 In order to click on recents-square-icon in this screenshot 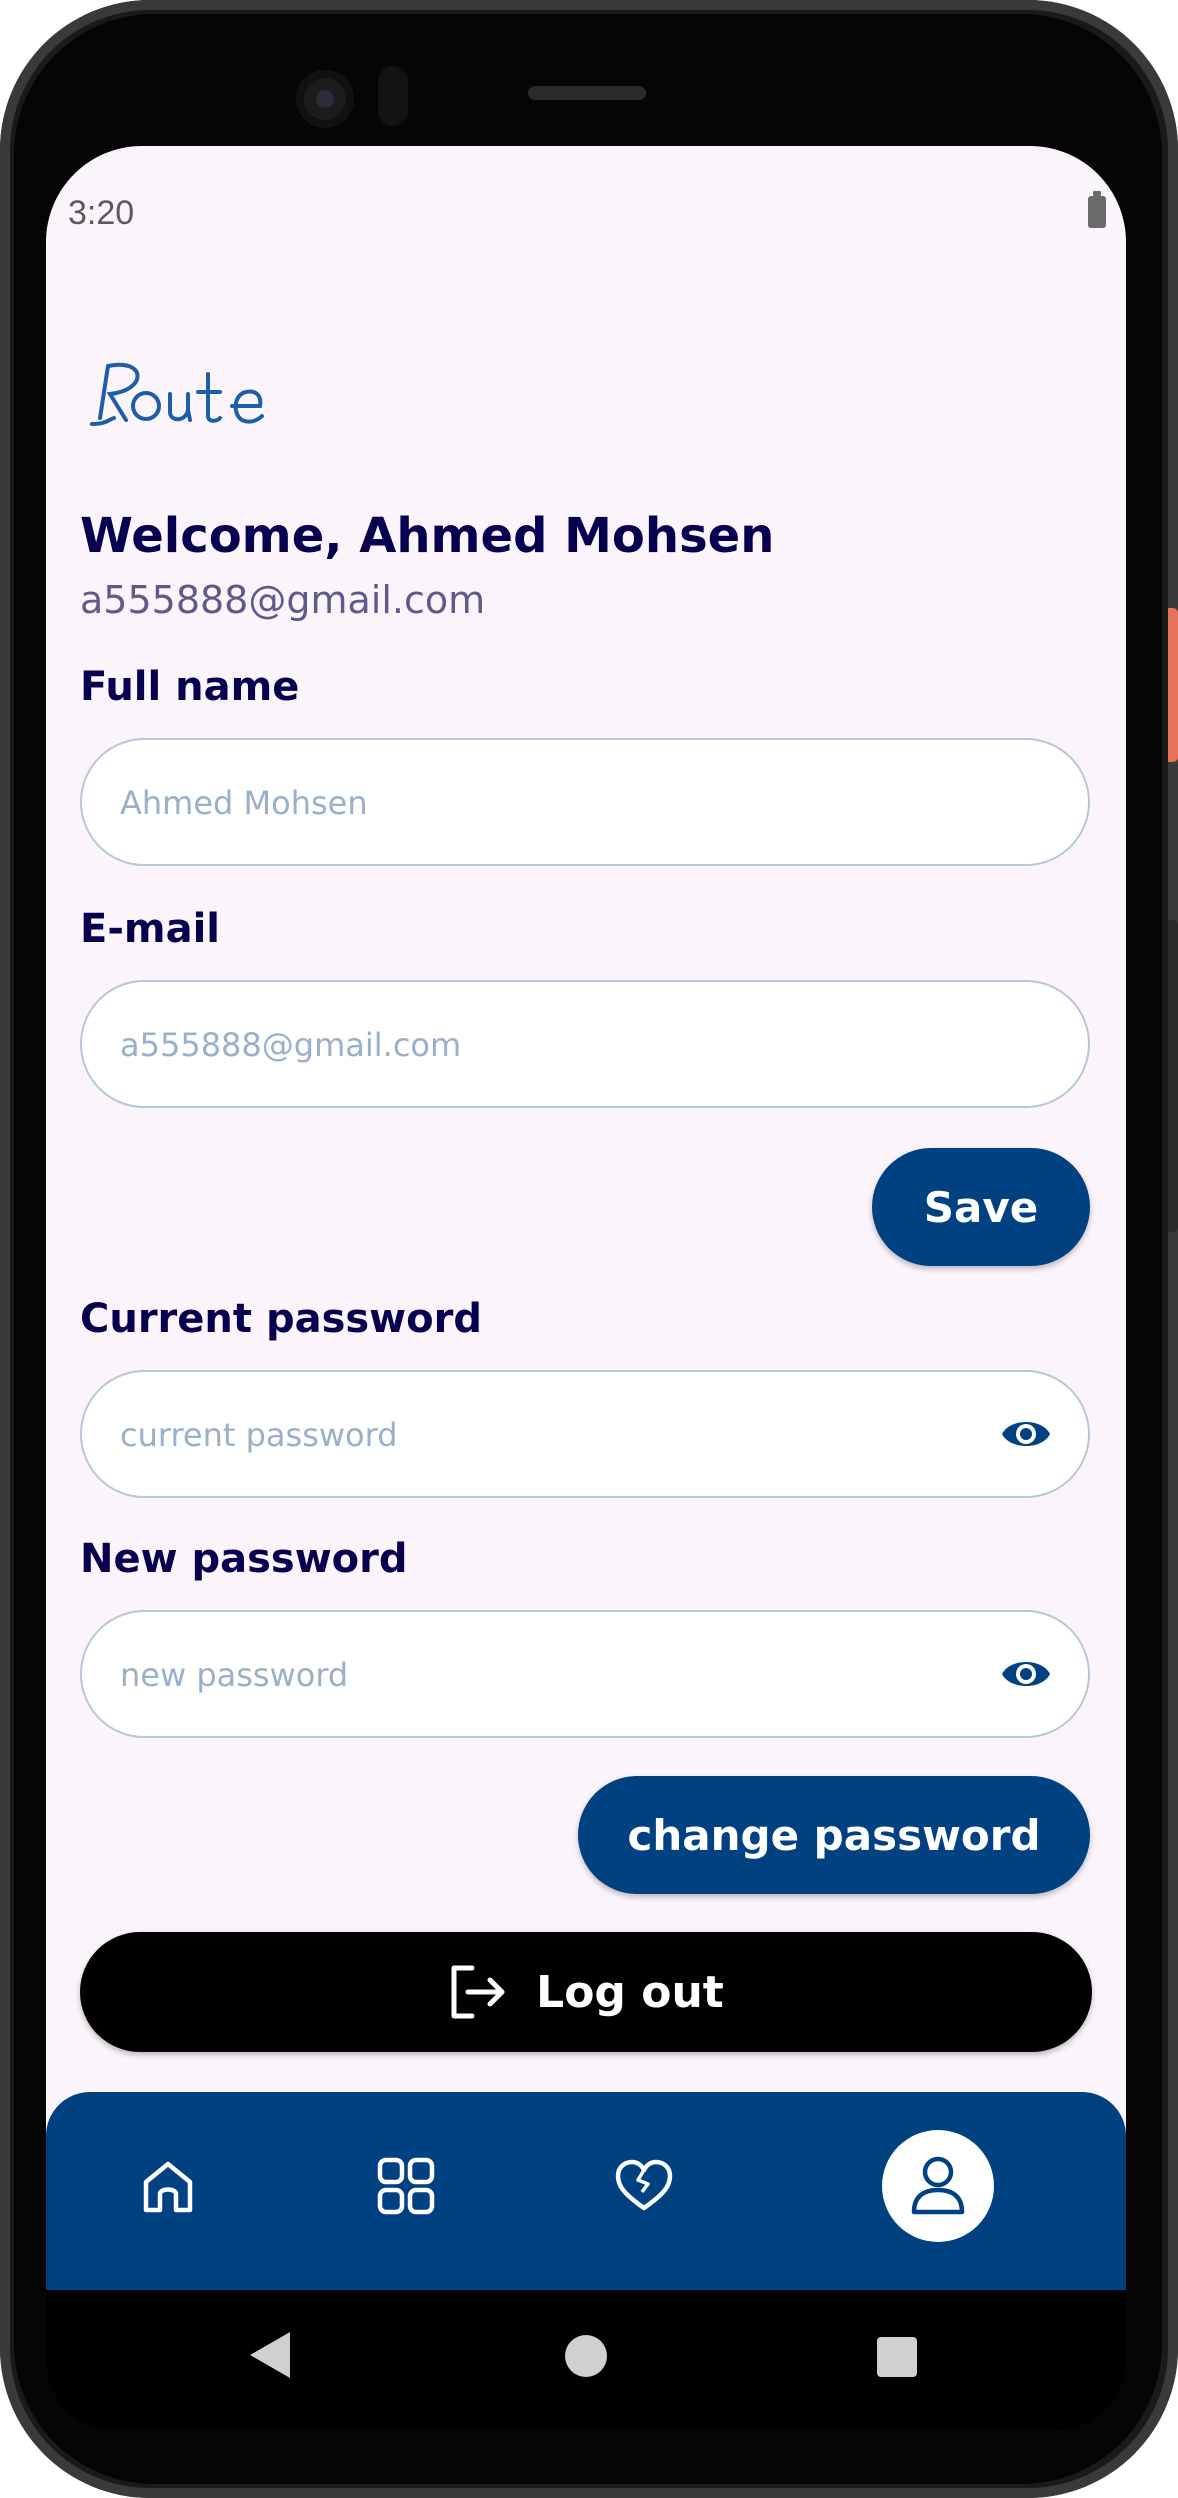, I will do `click(897, 2357)`.